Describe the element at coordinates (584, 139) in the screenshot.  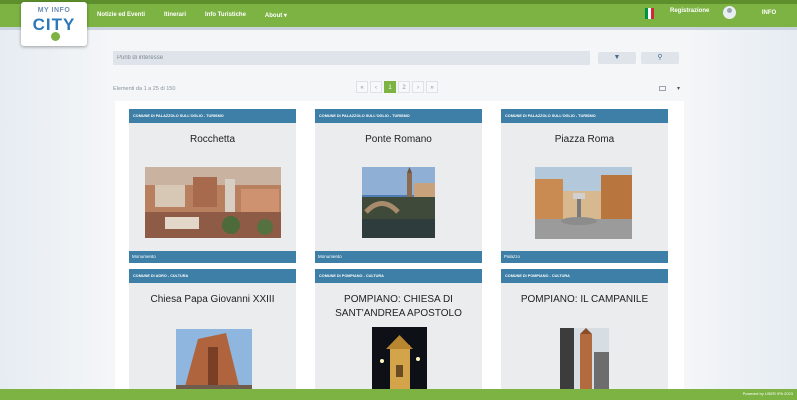
I see `card-title: Piazza Roma` at that location.